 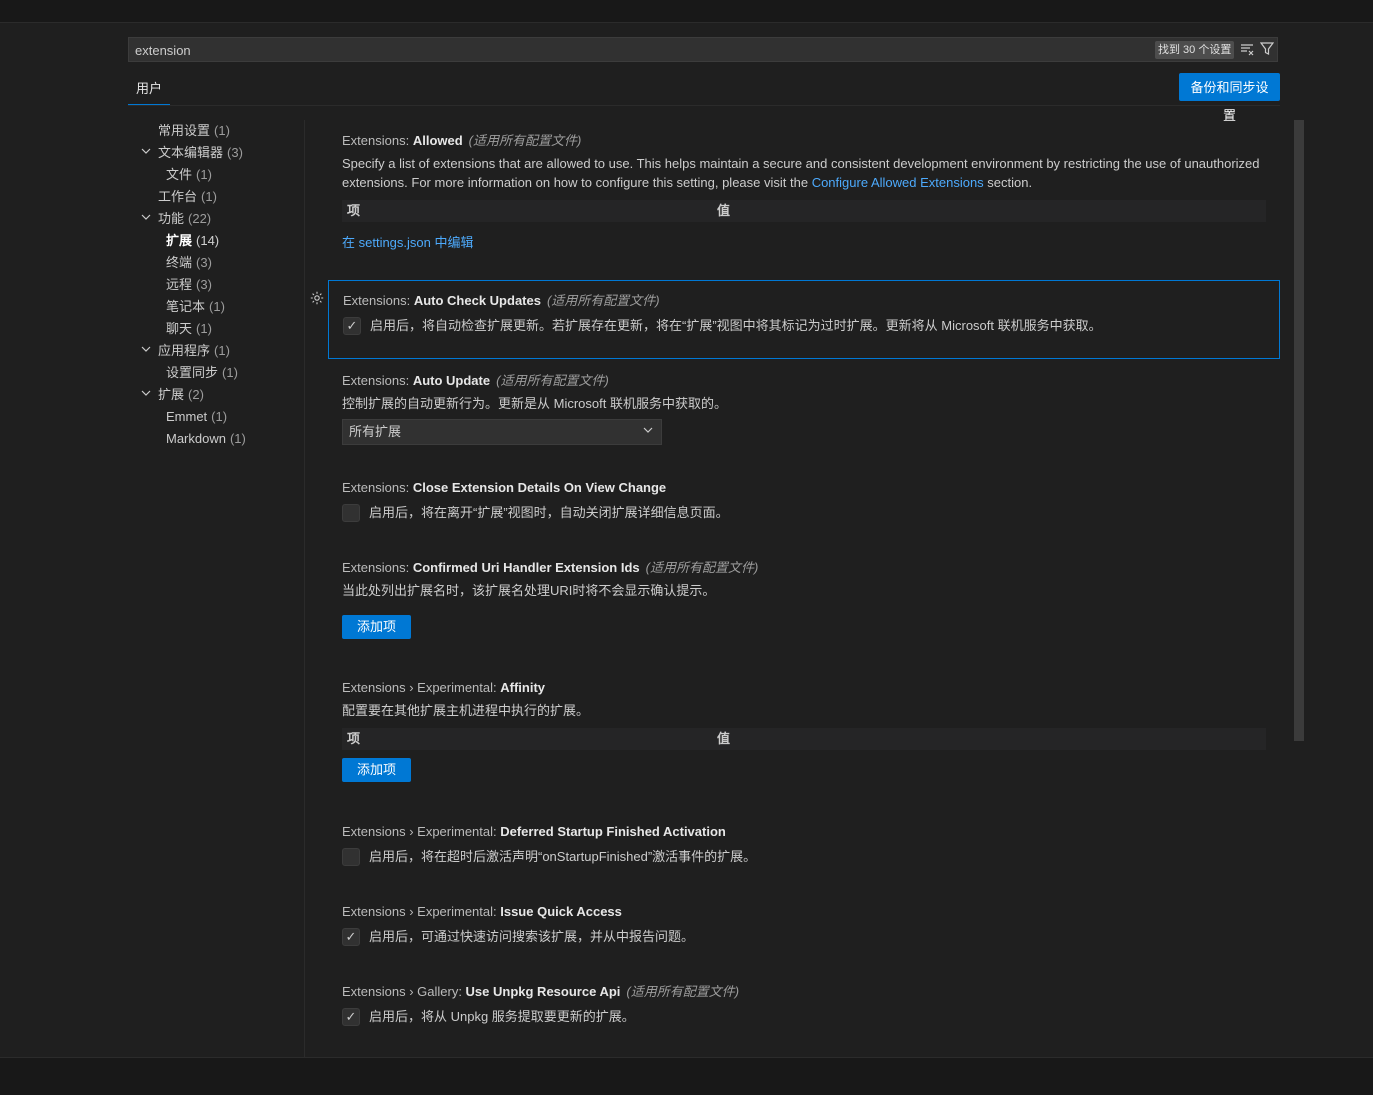 What do you see at coordinates (804, 937) in the screenshot?
I see `checkbox-row: ✓ 启用后，可通过快速访问搜索该扩展，并从中报告问题。` at bounding box center [804, 937].